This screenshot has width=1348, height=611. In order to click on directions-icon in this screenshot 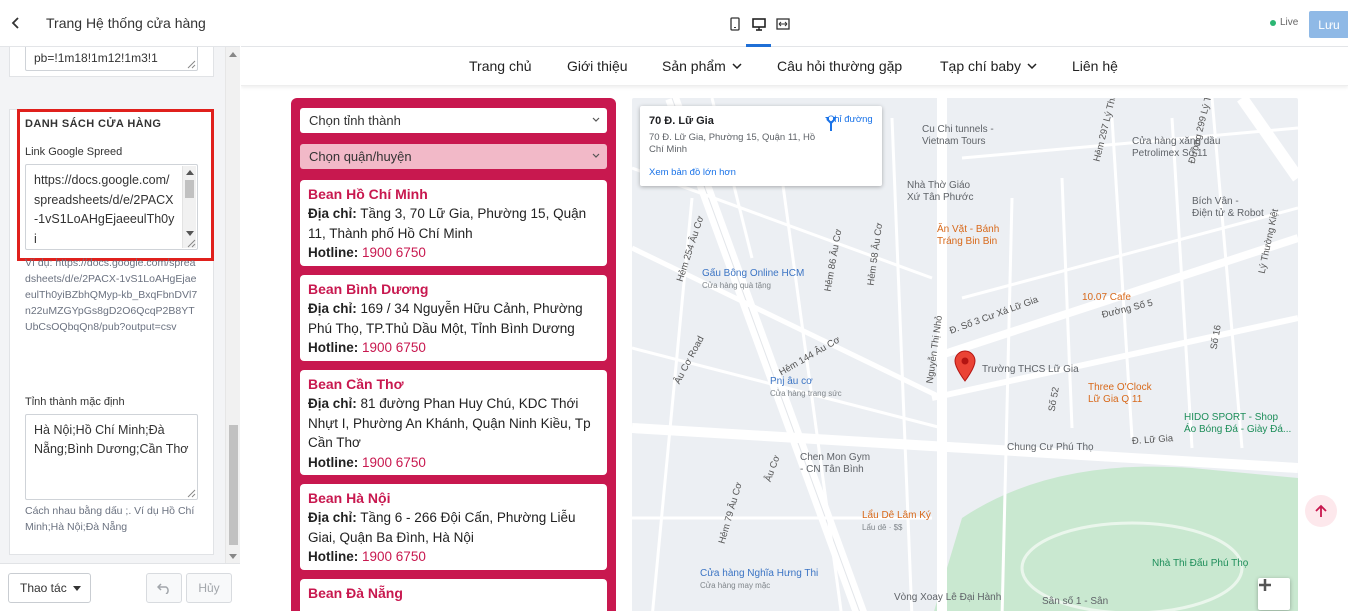, I will do `click(831, 124)`.